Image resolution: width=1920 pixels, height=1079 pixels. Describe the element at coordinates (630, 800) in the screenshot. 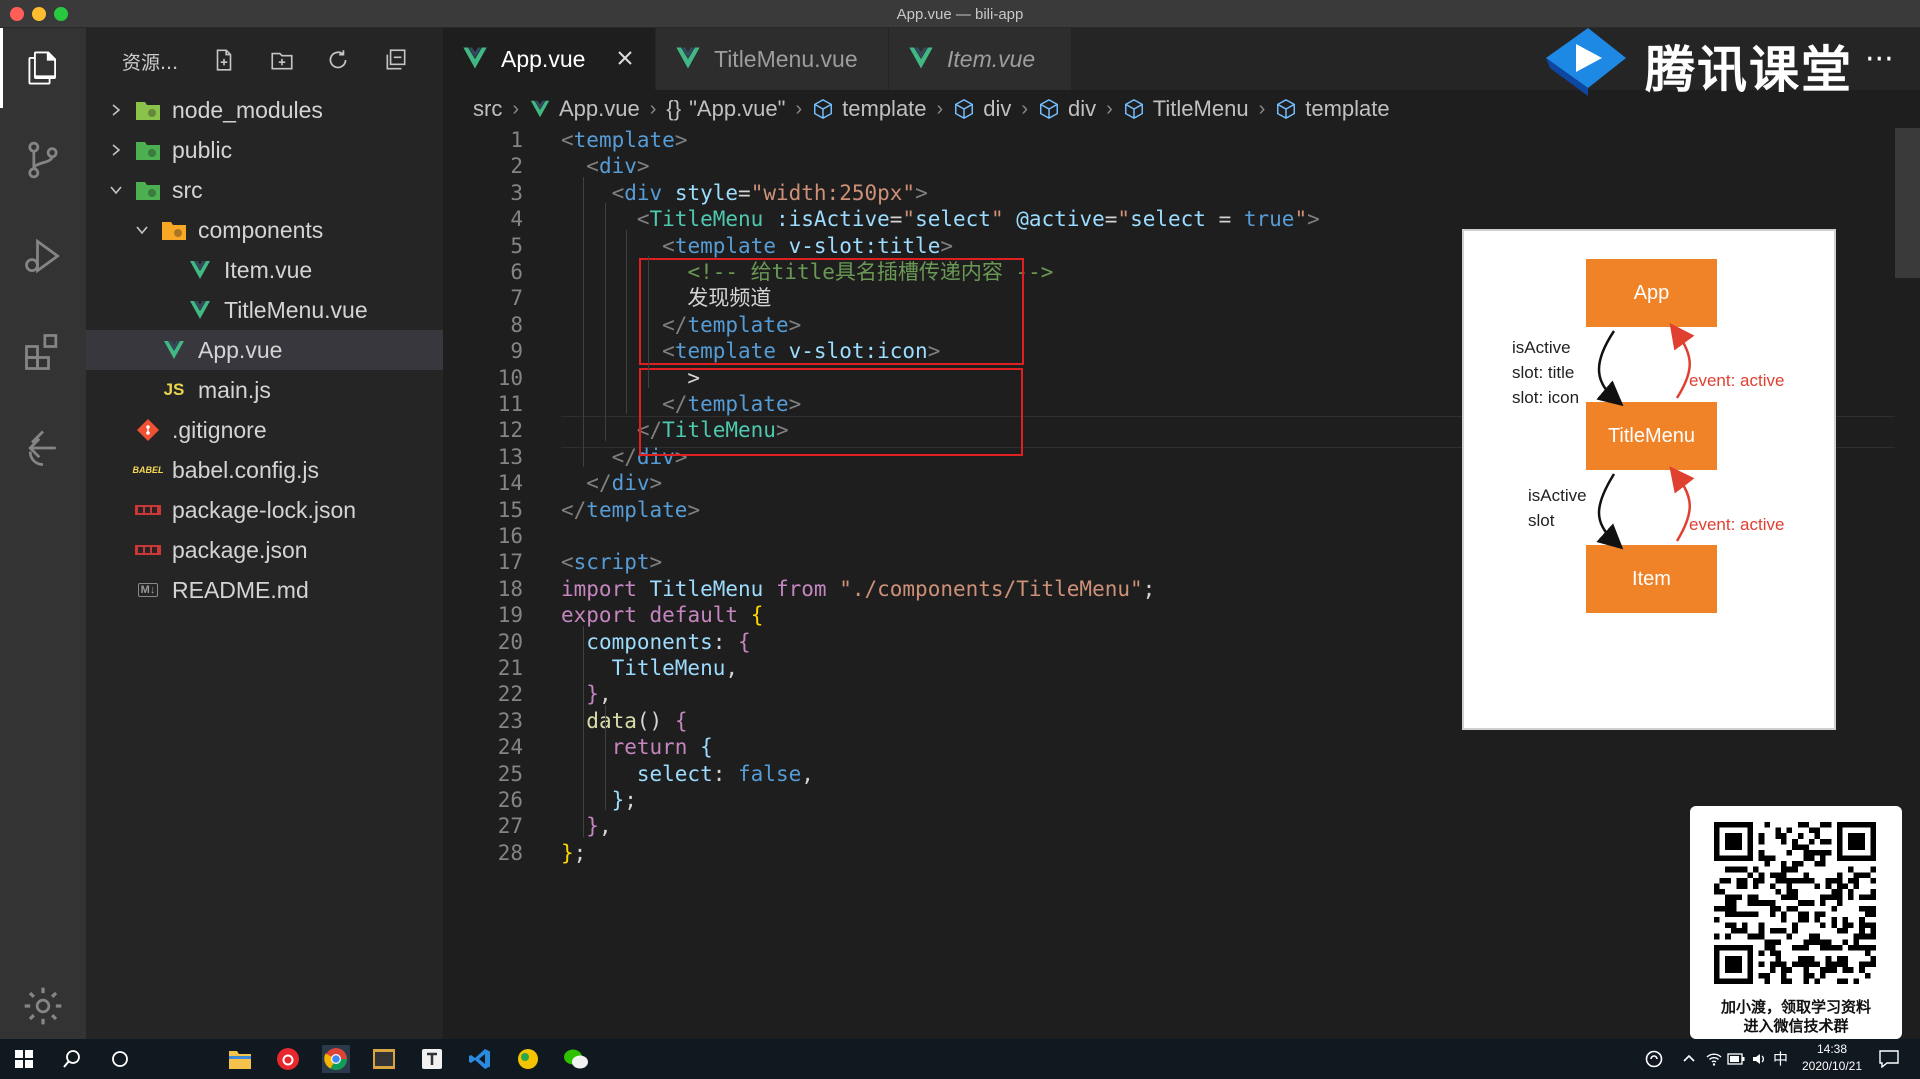

I see `code-token: ;` at that location.